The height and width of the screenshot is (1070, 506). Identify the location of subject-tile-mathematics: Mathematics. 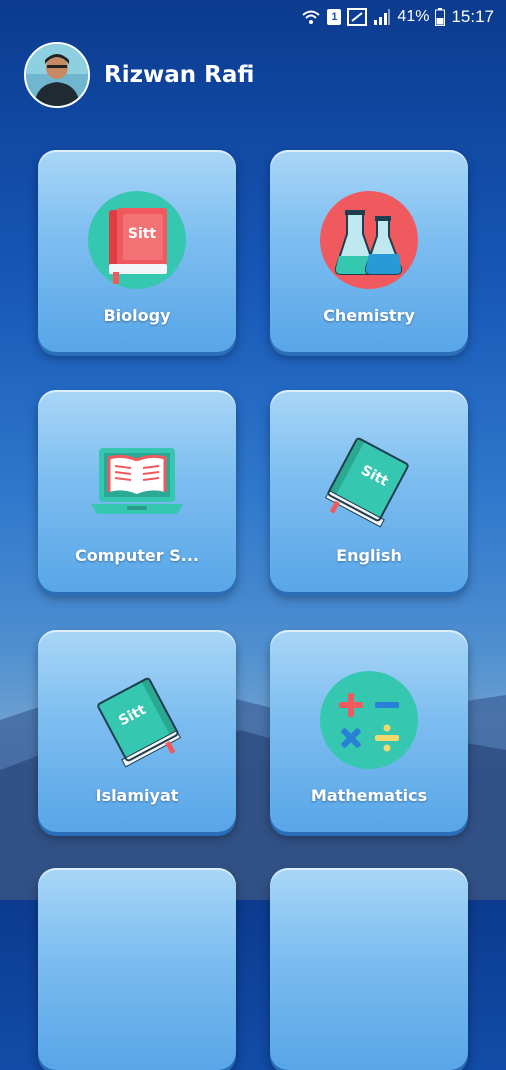
(369, 731).